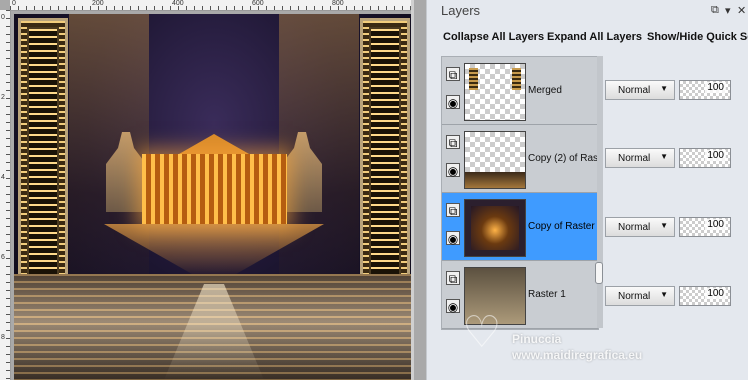  What do you see at coordinates (178, 3) in the screenshot?
I see `ruler-mark: 400` at bounding box center [178, 3].